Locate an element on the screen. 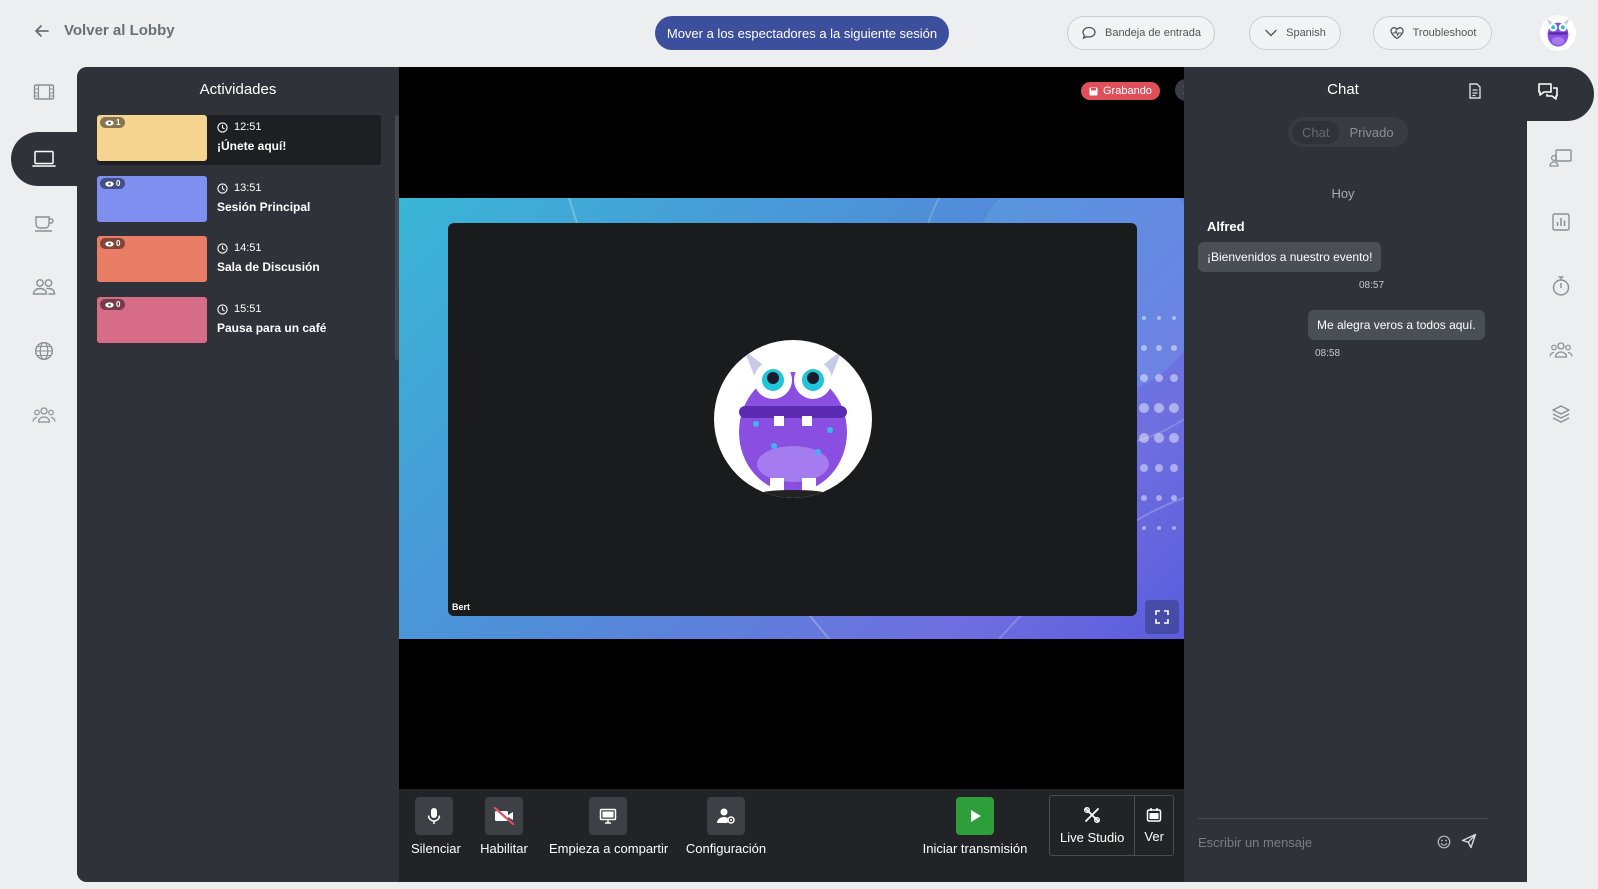  tab-private: Privado is located at coordinates (1371, 132).